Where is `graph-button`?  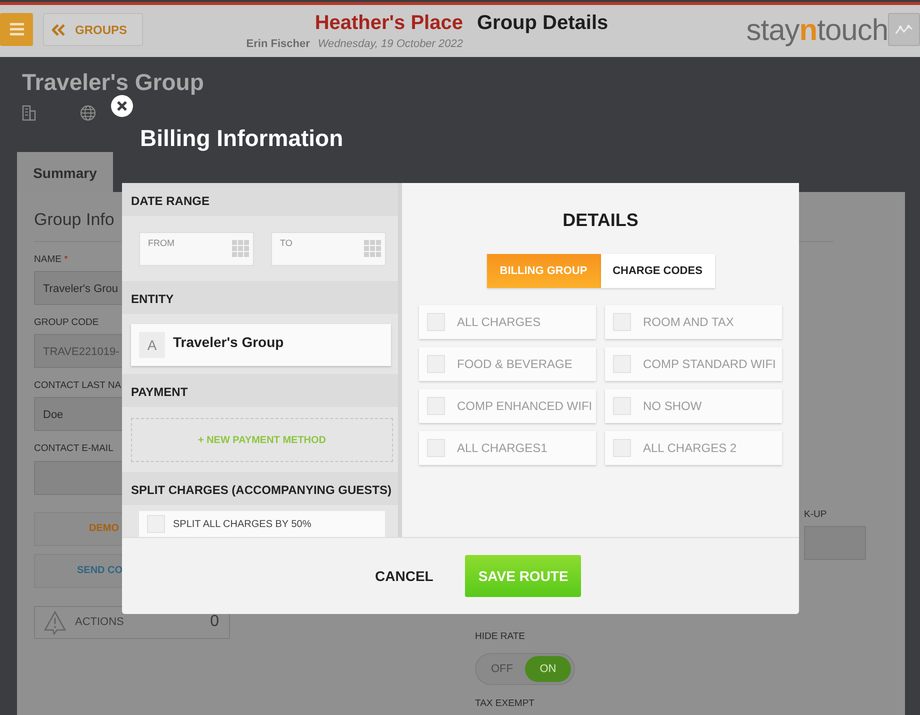
graph-button is located at coordinates (904, 29).